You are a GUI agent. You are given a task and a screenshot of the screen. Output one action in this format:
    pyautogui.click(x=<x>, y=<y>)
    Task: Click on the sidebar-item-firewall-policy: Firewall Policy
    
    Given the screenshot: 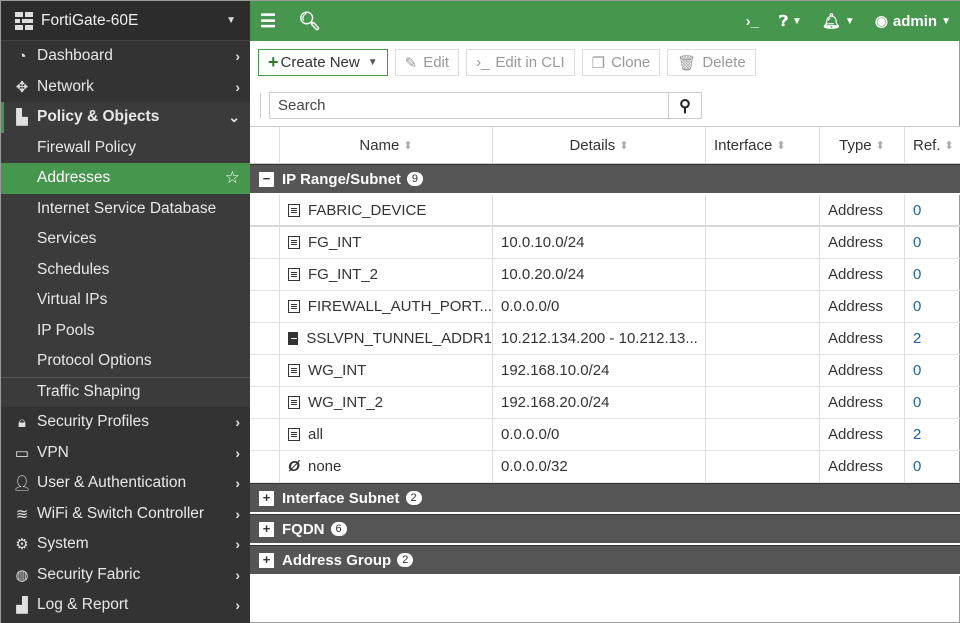 What is the action you would take?
    pyautogui.click(x=125, y=147)
    